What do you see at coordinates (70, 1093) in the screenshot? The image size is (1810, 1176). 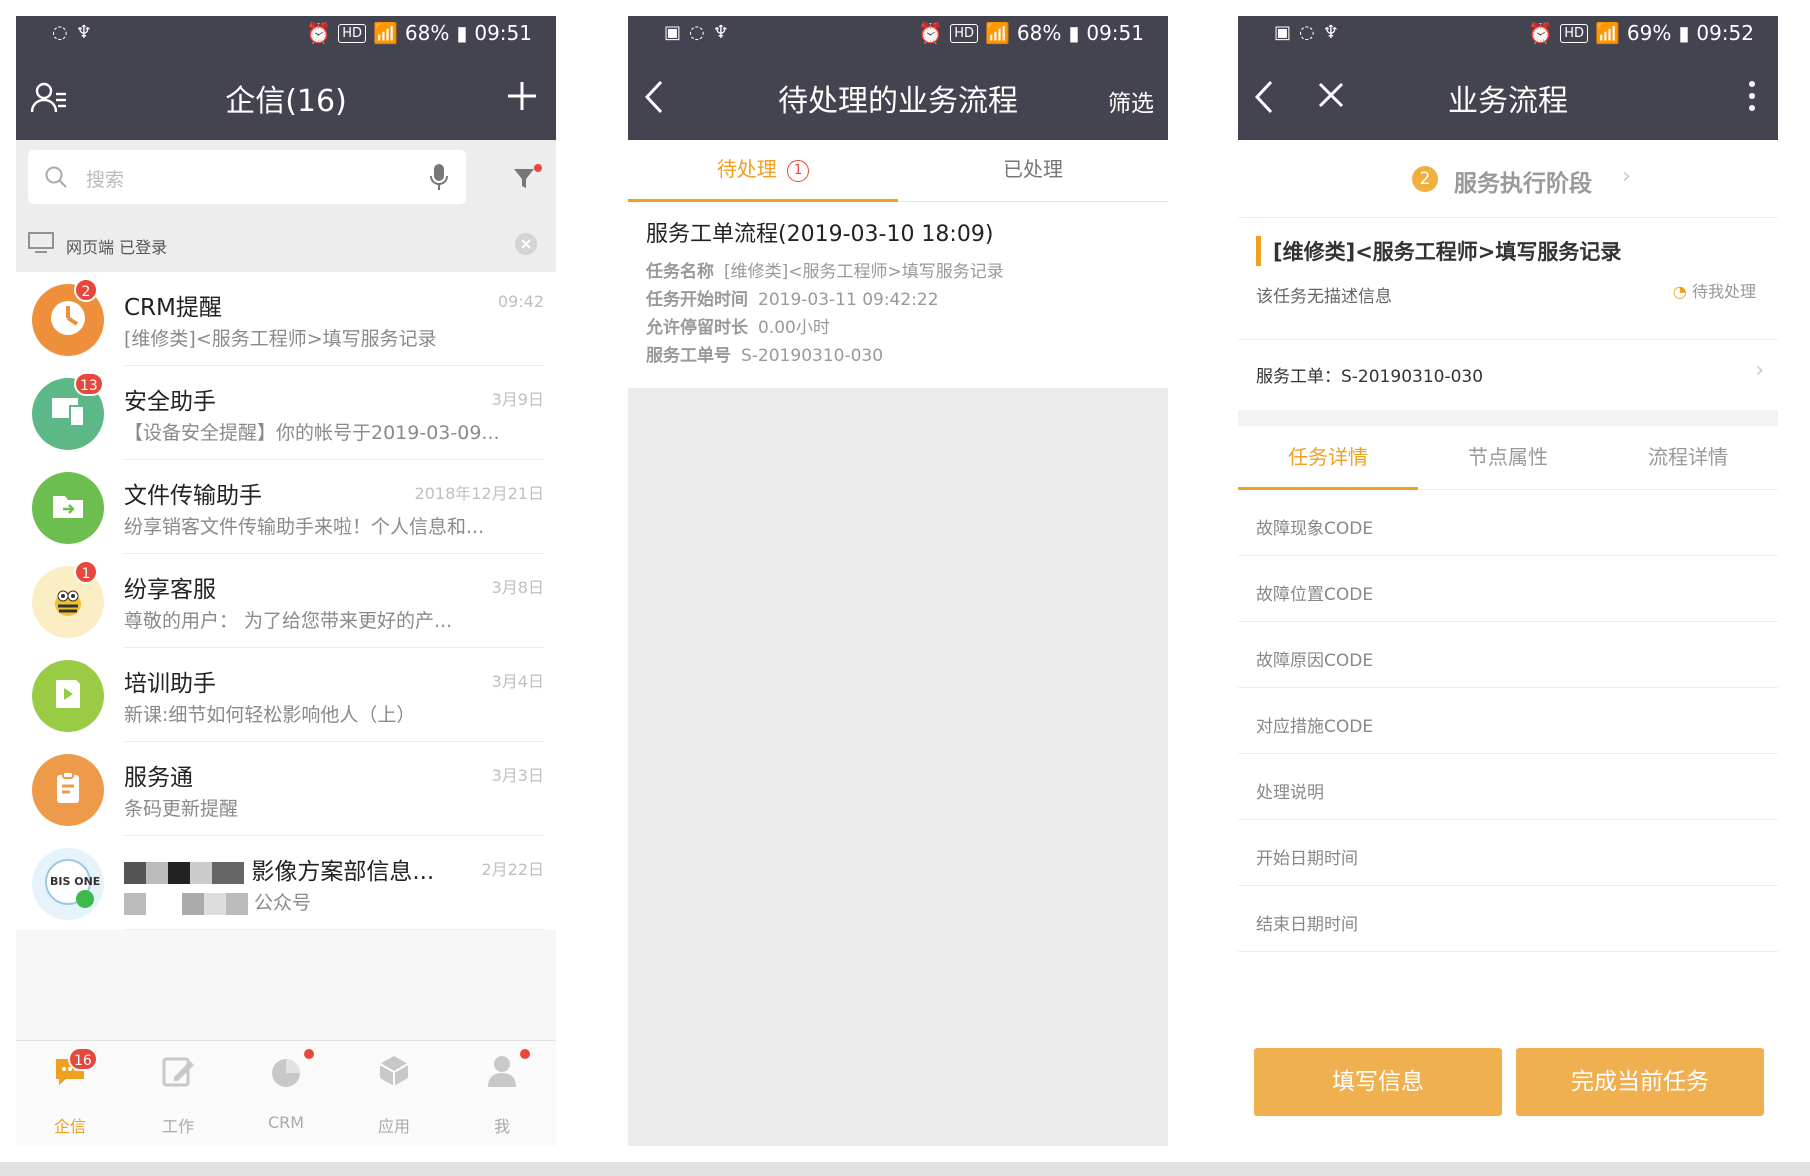 I see `tab-qixin: 16 企信` at bounding box center [70, 1093].